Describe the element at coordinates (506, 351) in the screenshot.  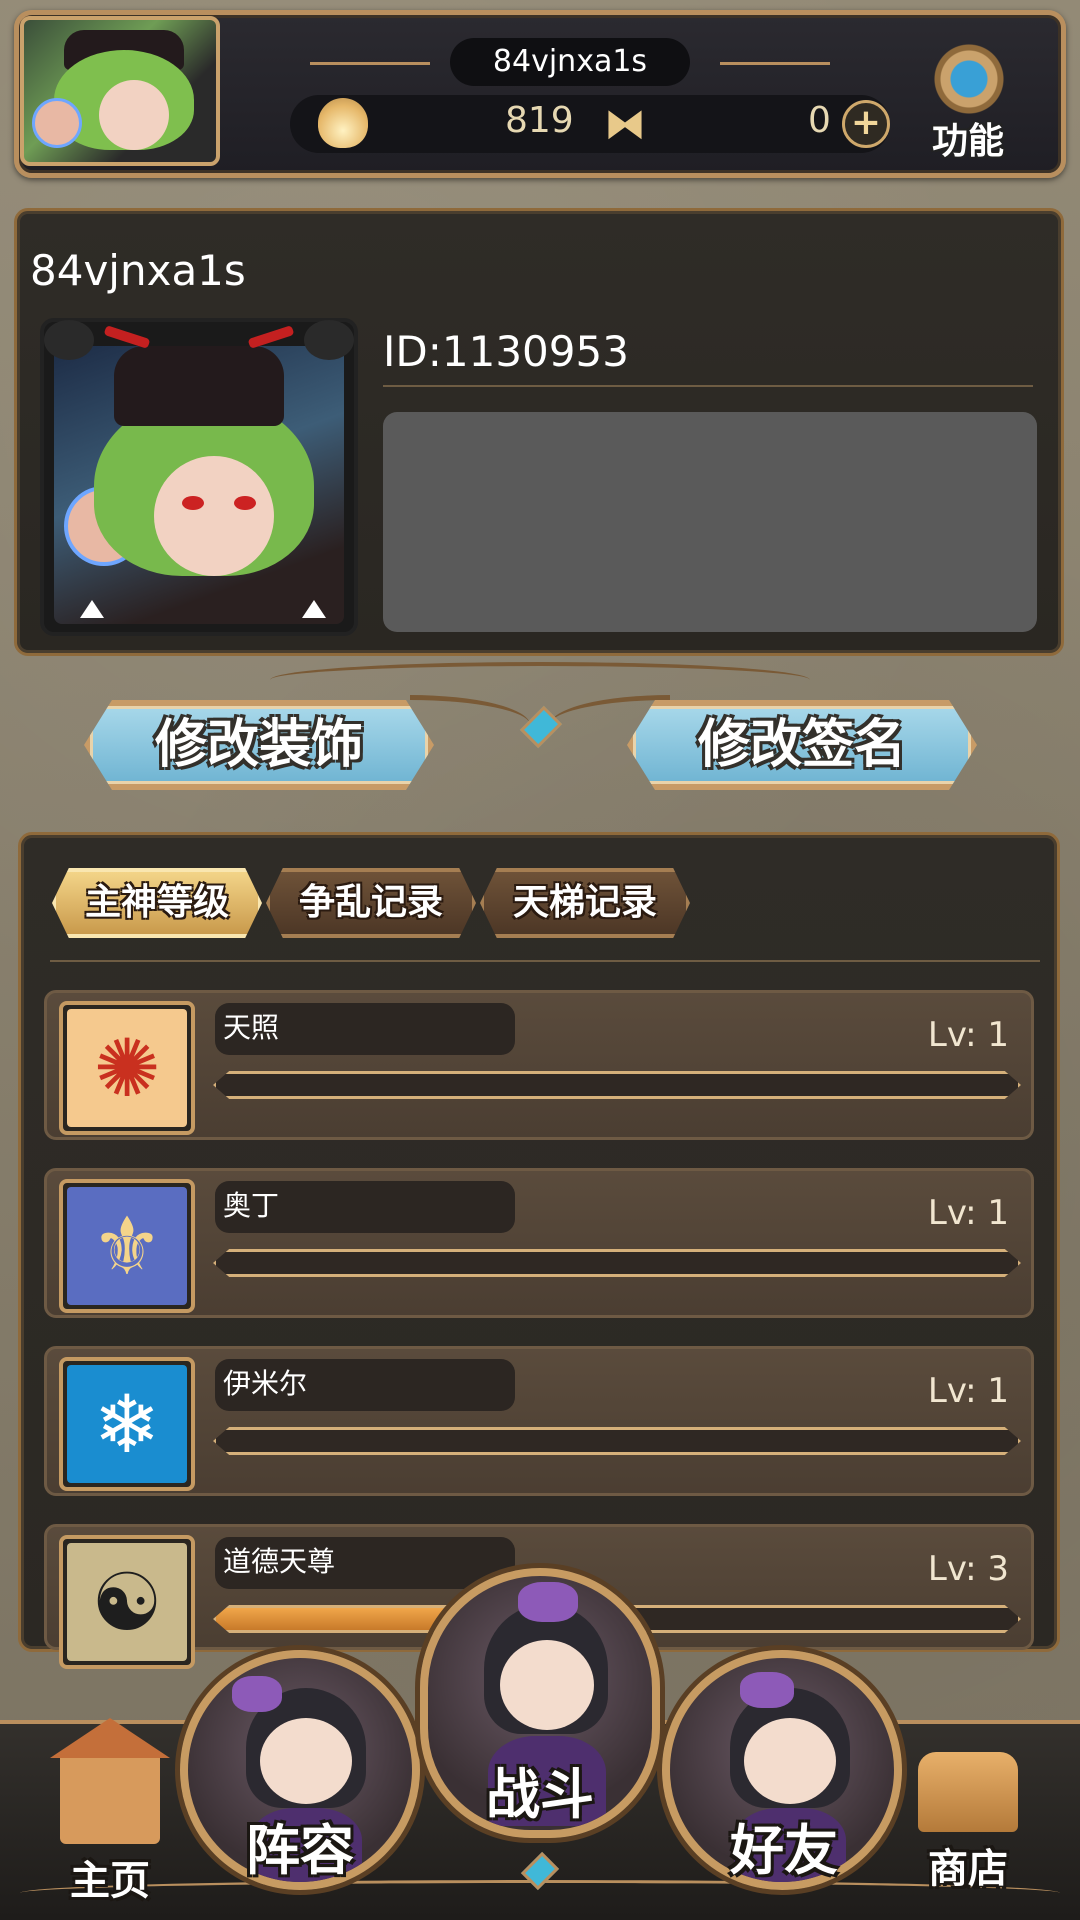
I see `player-id: ID:1130953` at that location.